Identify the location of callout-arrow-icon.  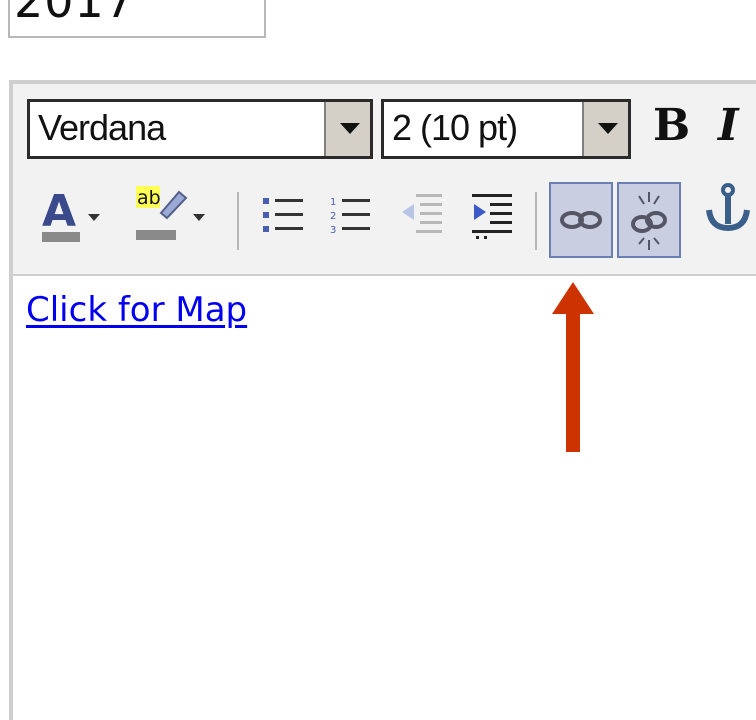
(573, 367).